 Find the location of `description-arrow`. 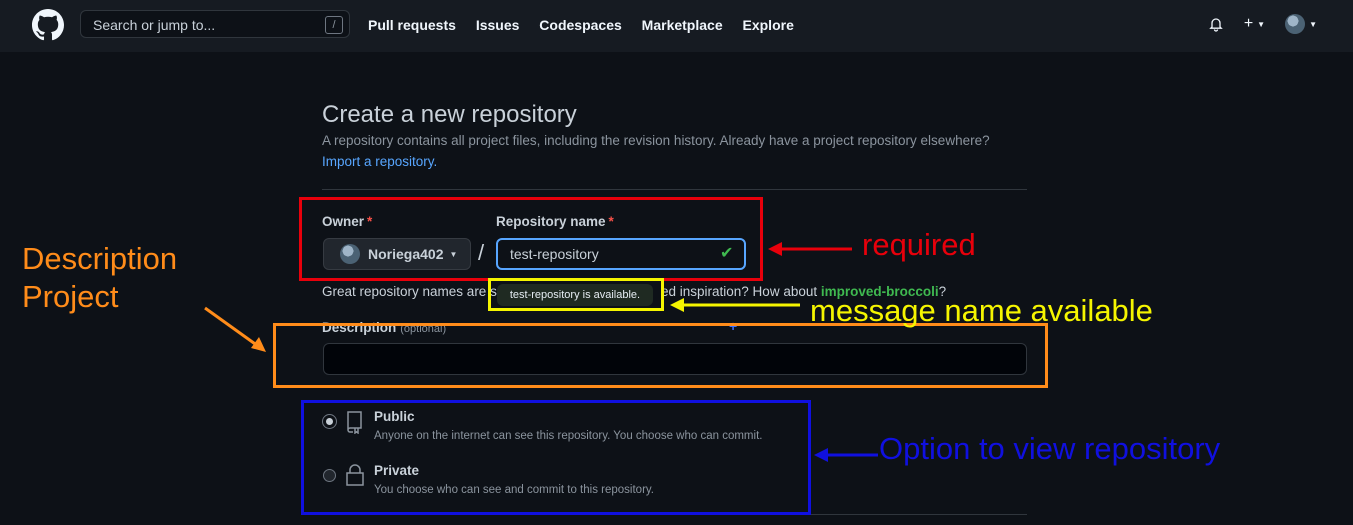

description-arrow is located at coordinates (231, 327).